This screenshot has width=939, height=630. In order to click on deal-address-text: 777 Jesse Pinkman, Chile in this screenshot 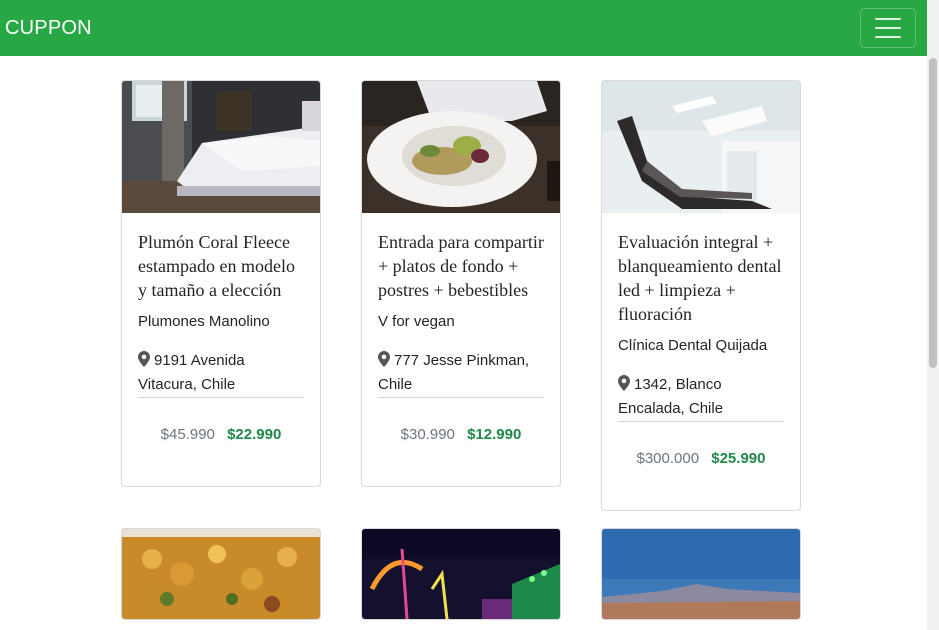, I will do `click(454, 372)`.